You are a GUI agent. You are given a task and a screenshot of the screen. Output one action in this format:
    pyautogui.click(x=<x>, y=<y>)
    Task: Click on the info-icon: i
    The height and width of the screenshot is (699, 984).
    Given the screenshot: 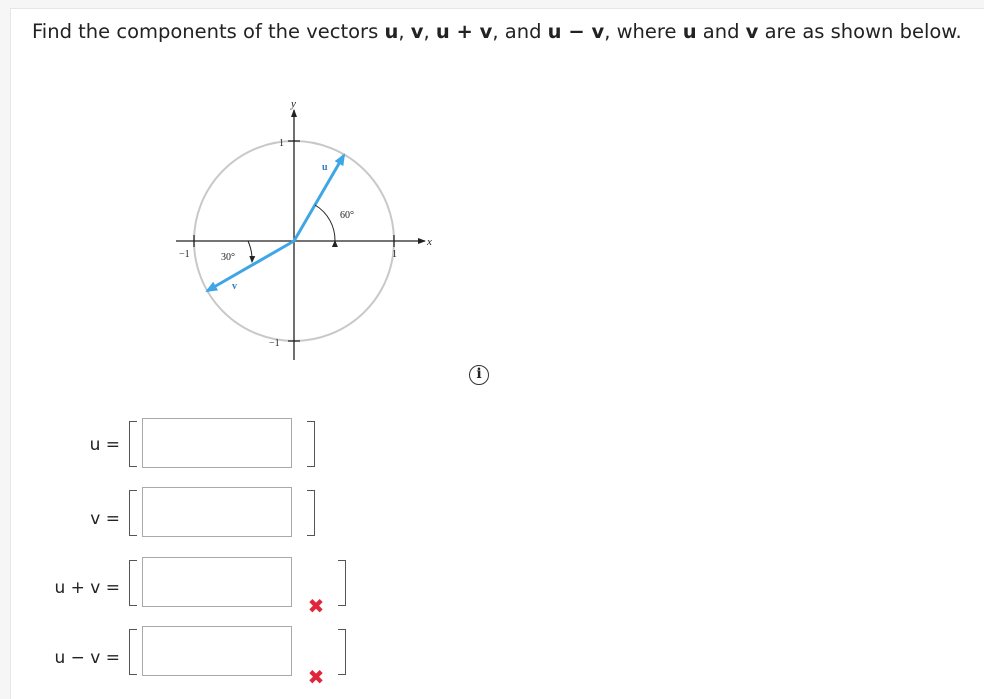 What is the action you would take?
    pyautogui.click(x=479, y=375)
    